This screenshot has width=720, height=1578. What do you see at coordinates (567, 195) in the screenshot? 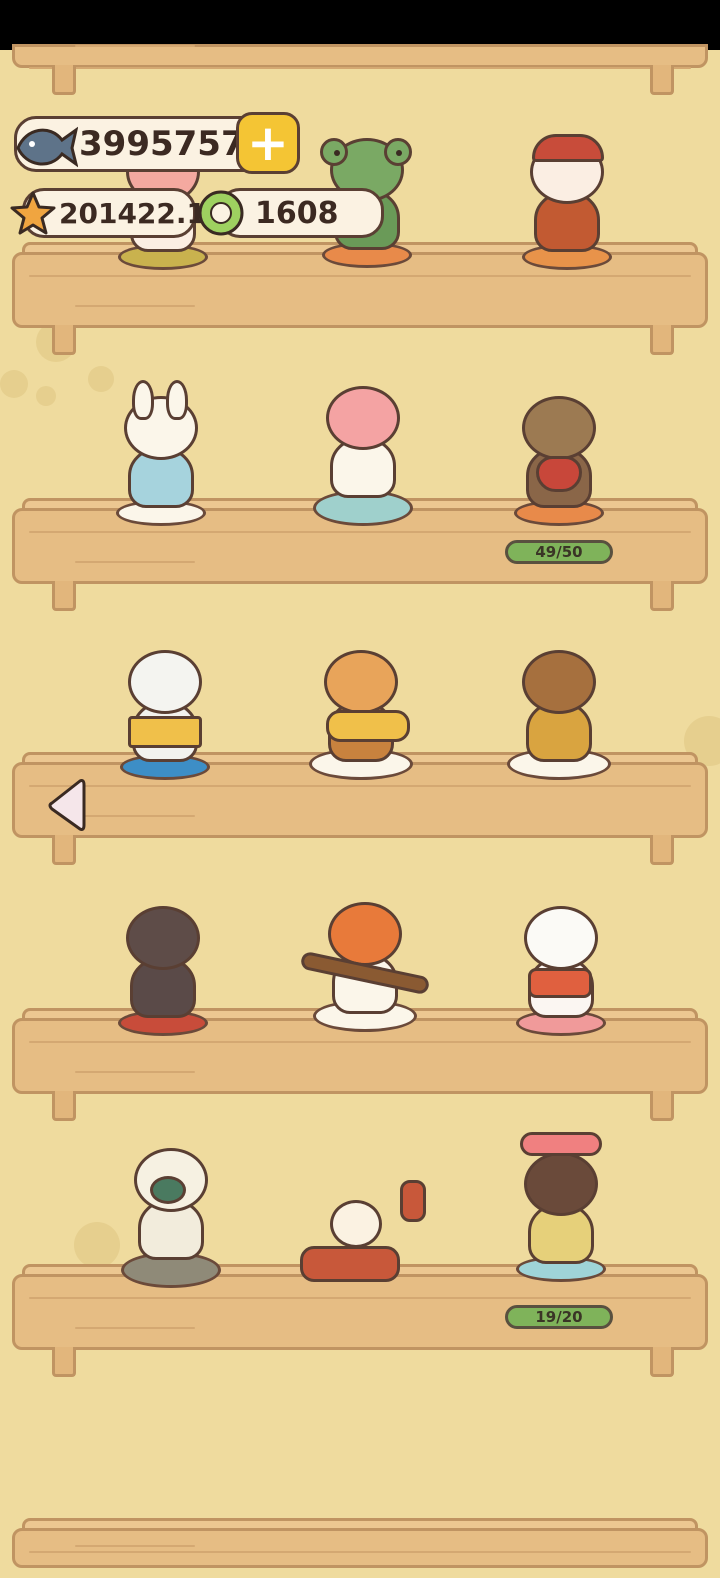
I see `figure-fox-cap` at bounding box center [567, 195].